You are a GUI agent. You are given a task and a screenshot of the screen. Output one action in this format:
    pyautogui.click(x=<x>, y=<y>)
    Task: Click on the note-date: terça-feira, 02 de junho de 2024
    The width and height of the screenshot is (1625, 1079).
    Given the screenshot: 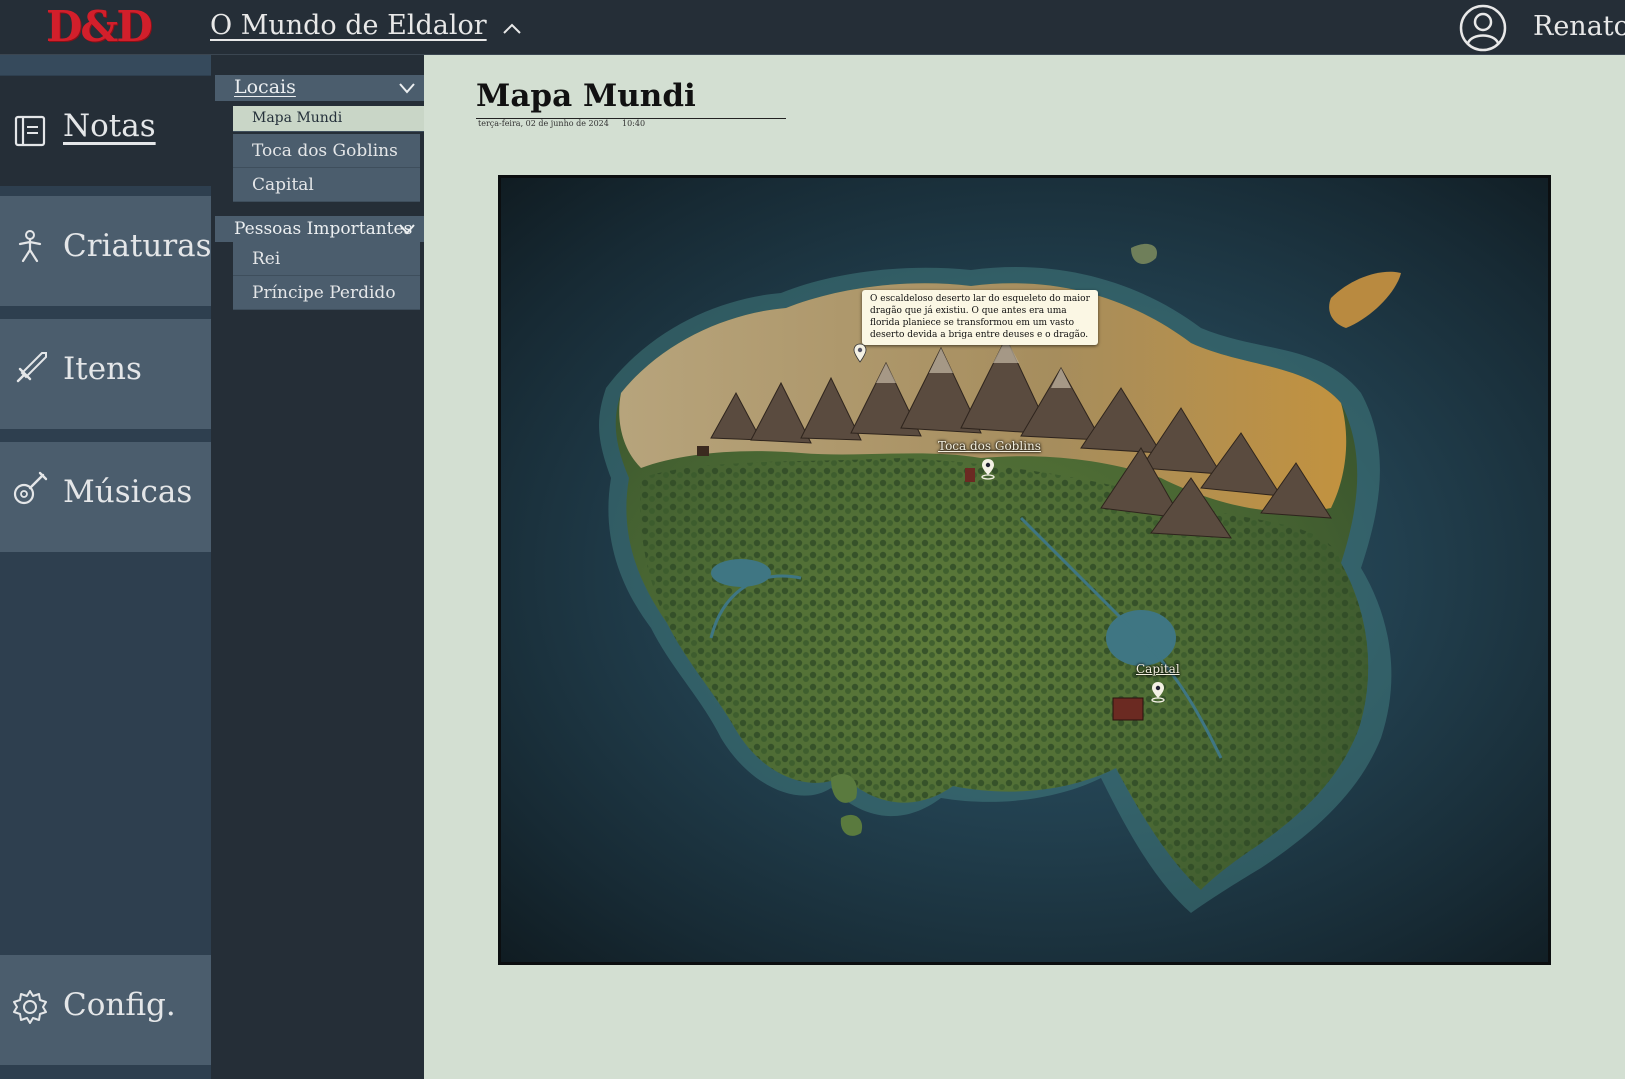 What is the action you would take?
    pyautogui.click(x=543, y=123)
    